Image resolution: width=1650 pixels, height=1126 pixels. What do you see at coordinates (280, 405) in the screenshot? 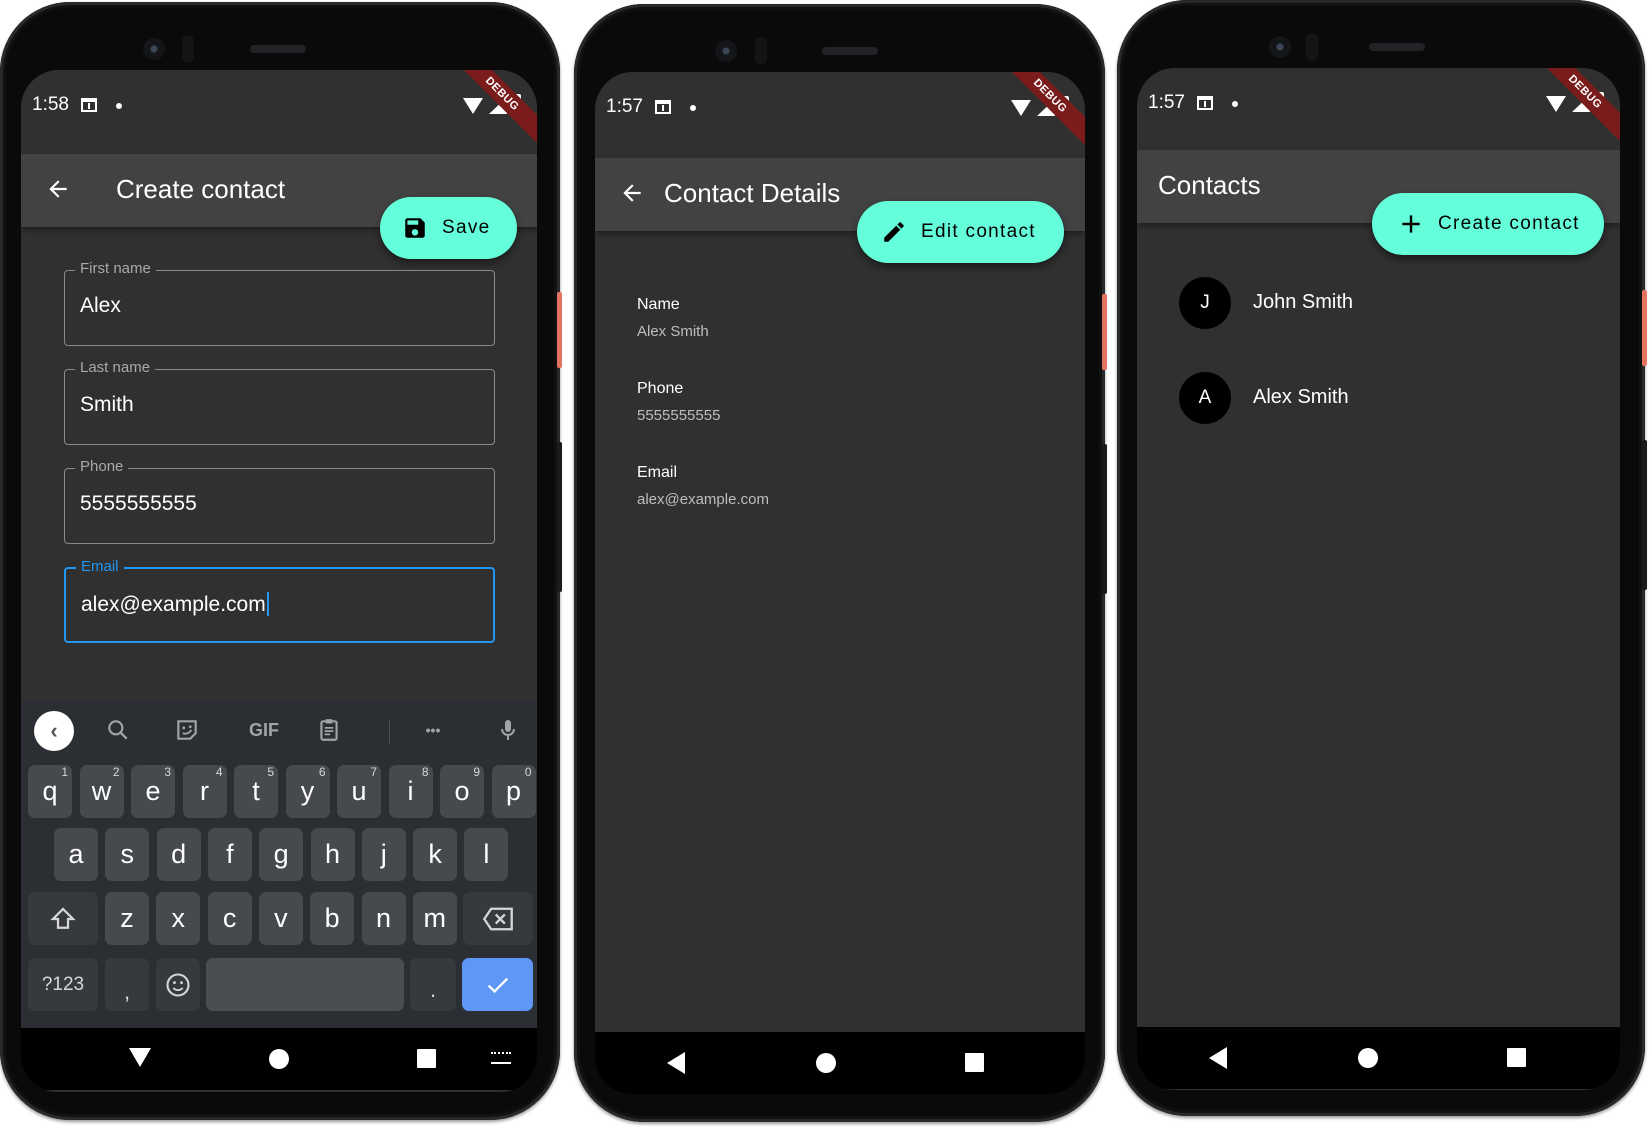
I see `last-name-input: Smith` at bounding box center [280, 405].